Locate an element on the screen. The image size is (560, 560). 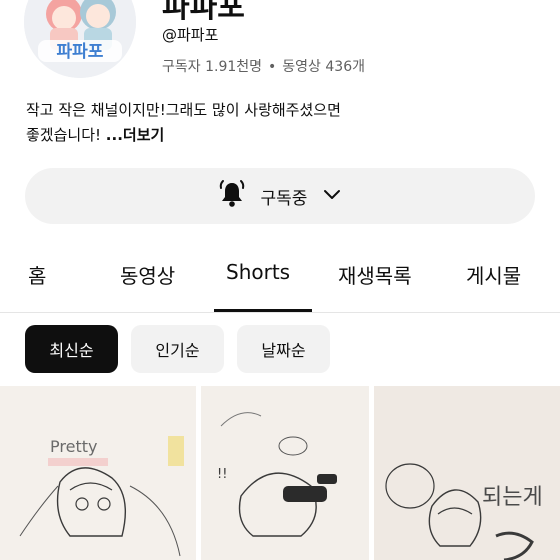
sort-chip-date: 날짜순 is located at coordinates (283, 349).